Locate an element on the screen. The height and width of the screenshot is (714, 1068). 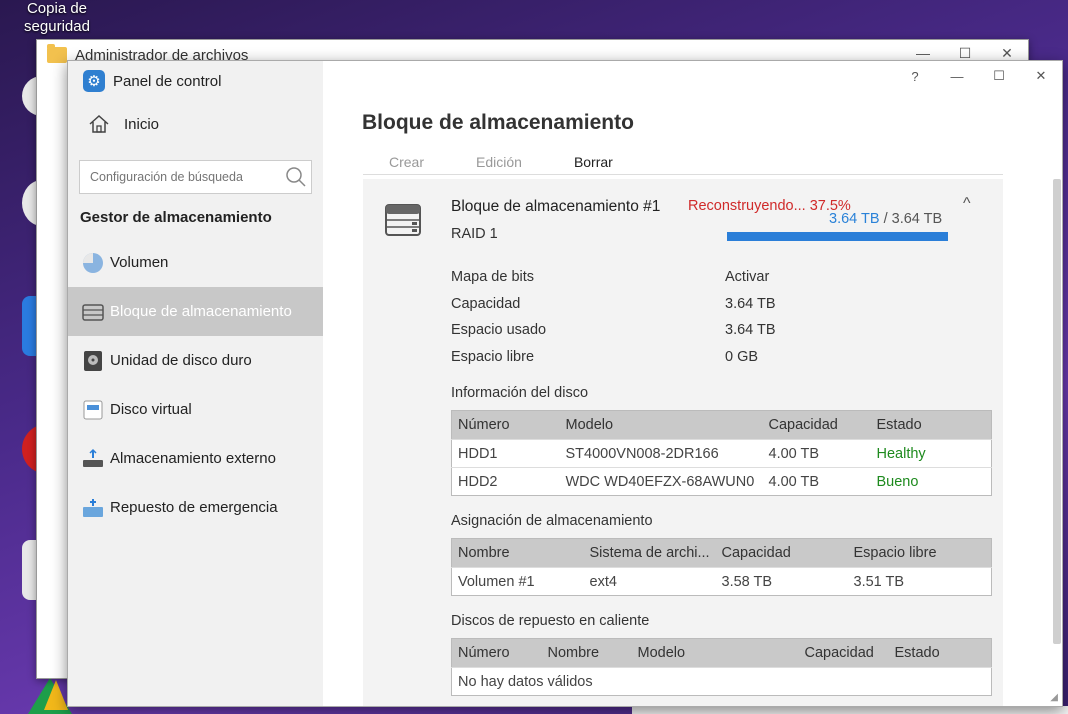
disk-info-title: Información del disco is located at coordinates (520, 393).